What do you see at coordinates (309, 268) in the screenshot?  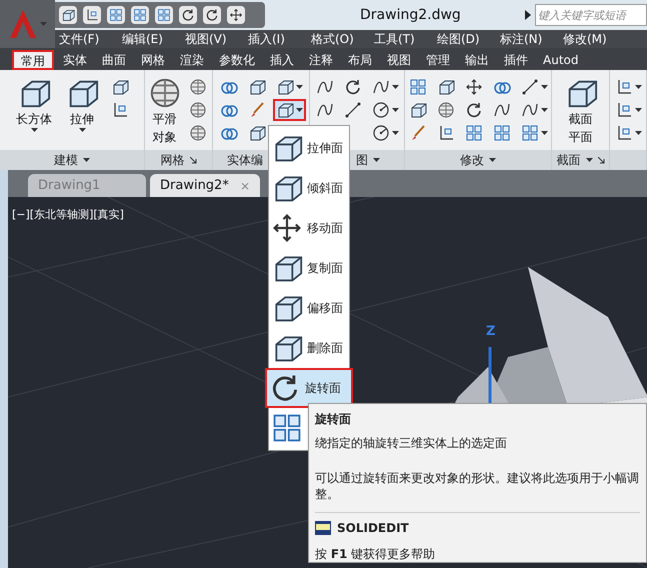 I see `menu-option: 复制面` at bounding box center [309, 268].